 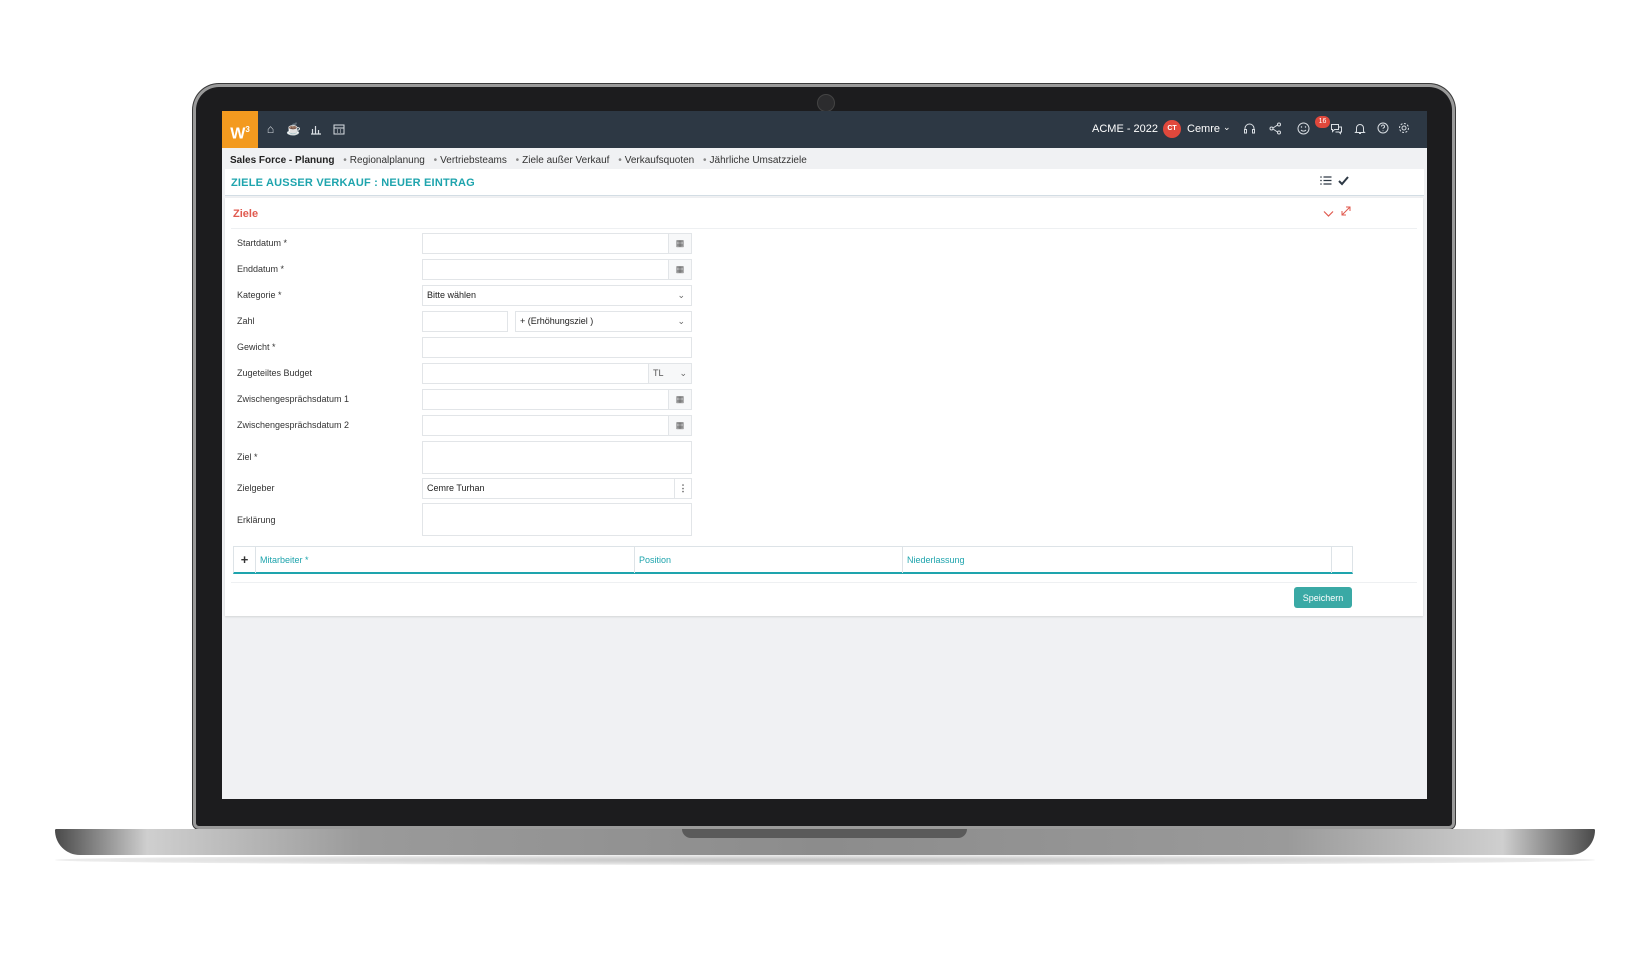 I want to click on more-vertical-icon: ⋮, so click(x=682, y=488).